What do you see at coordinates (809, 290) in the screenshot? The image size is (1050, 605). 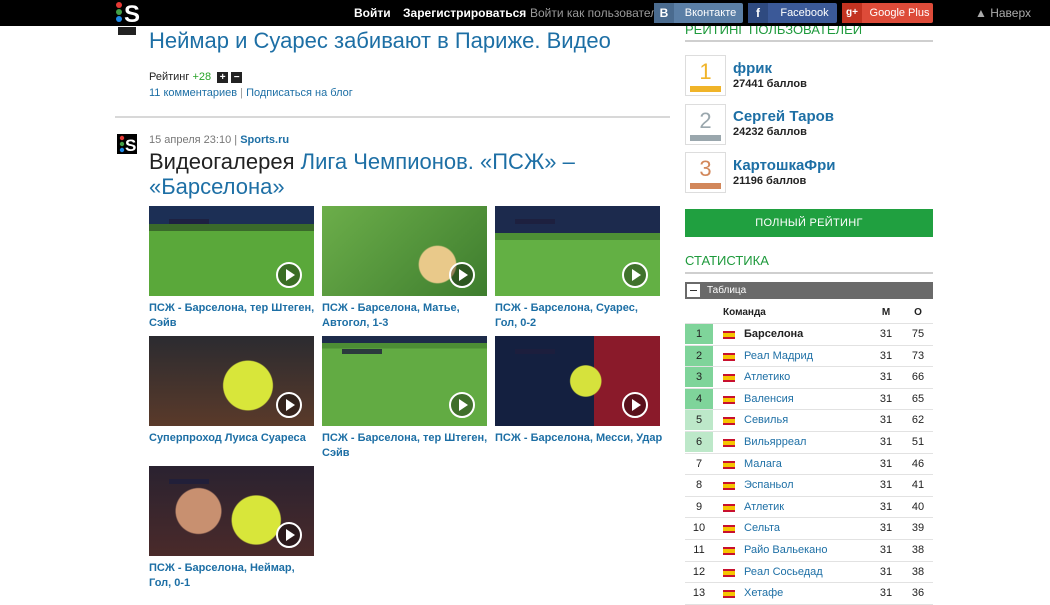 I see `table-toggle-bar: Таблица` at bounding box center [809, 290].